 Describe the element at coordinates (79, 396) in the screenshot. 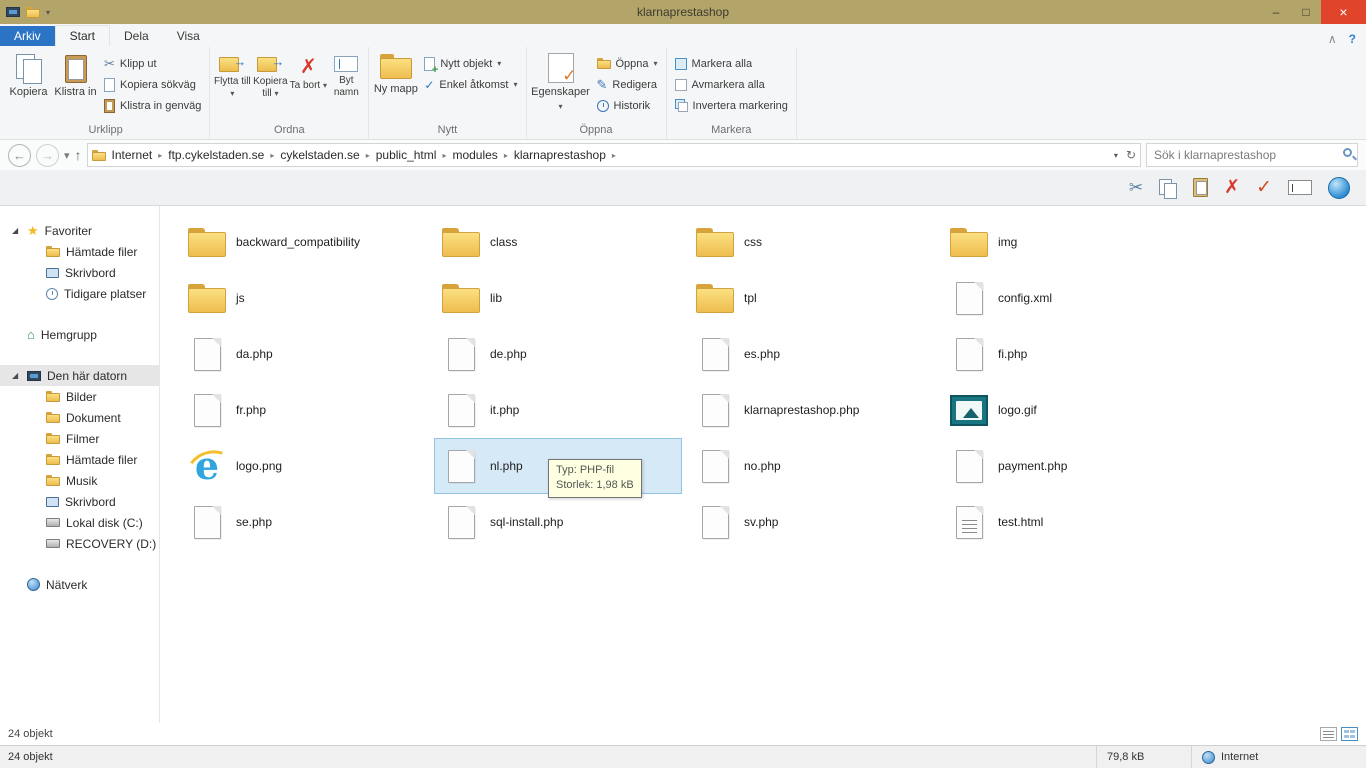

I see `sidebar-item-bilder: Bilder` at that location.